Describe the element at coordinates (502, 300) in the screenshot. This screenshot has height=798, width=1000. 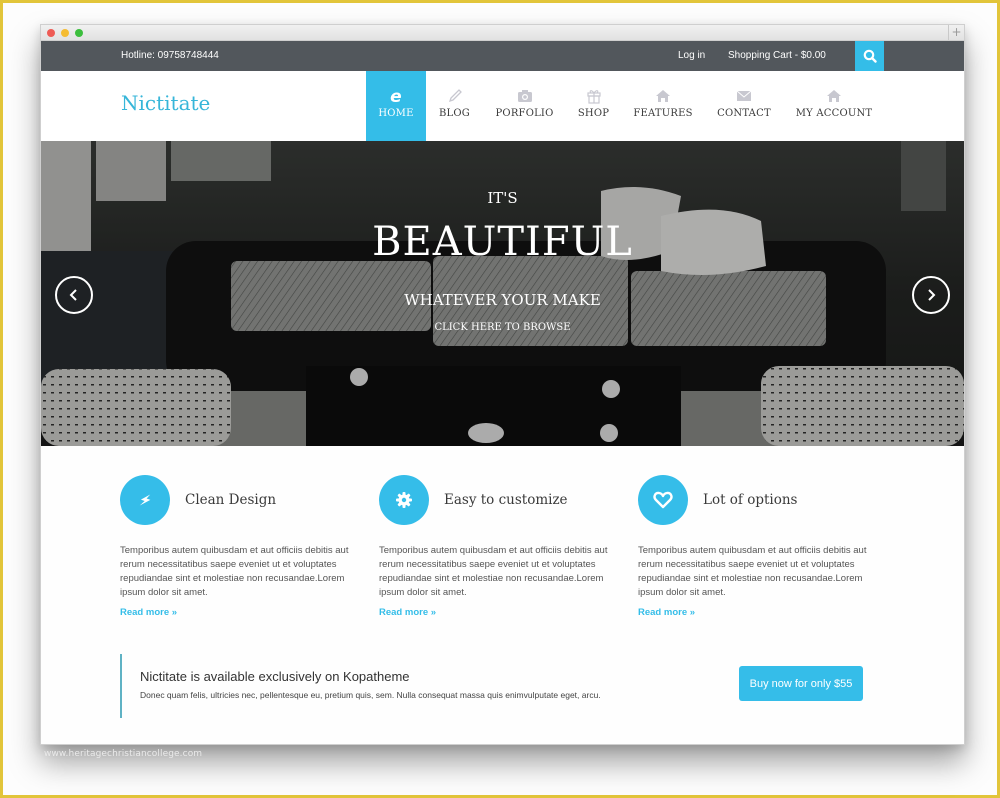
I see `hero-tagline: WHATEVER YOUR MAKE` at that location.